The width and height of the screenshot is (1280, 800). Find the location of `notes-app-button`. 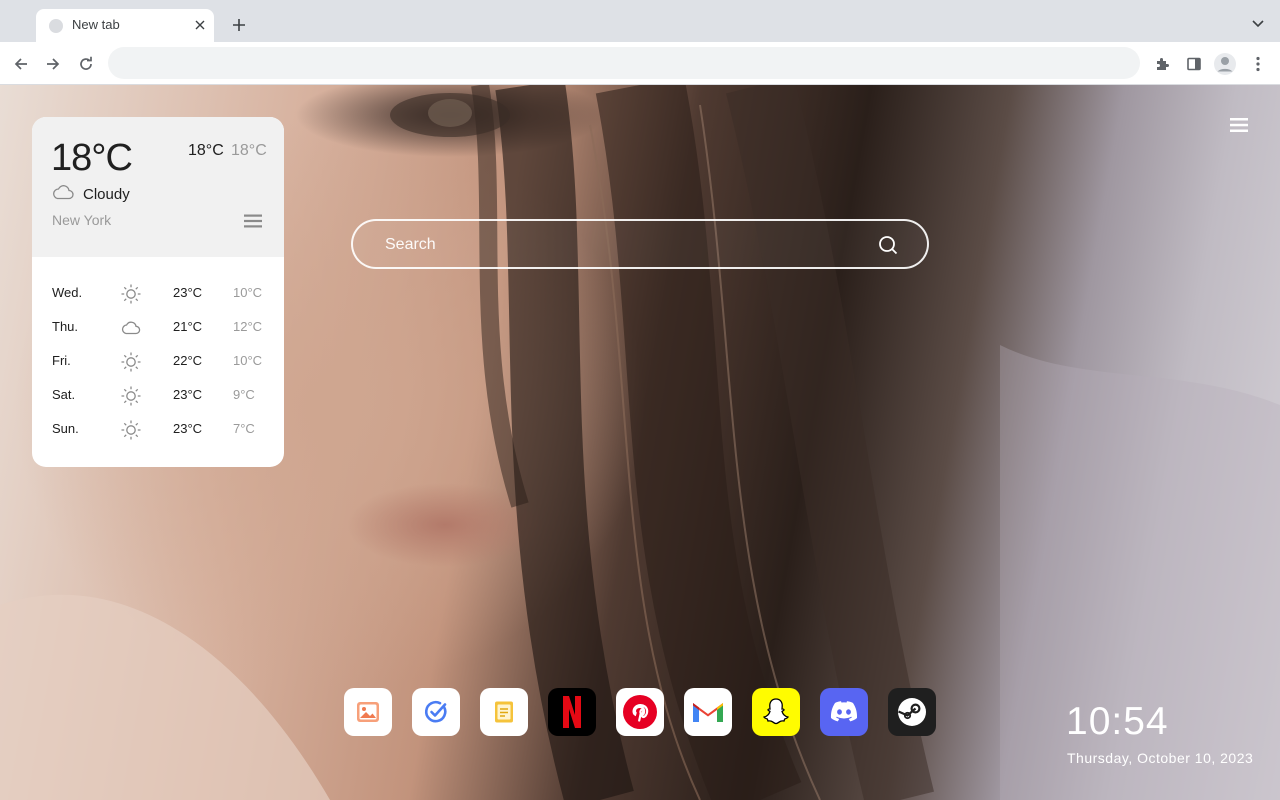

notes-app-button is located at coordinates (504, 712).